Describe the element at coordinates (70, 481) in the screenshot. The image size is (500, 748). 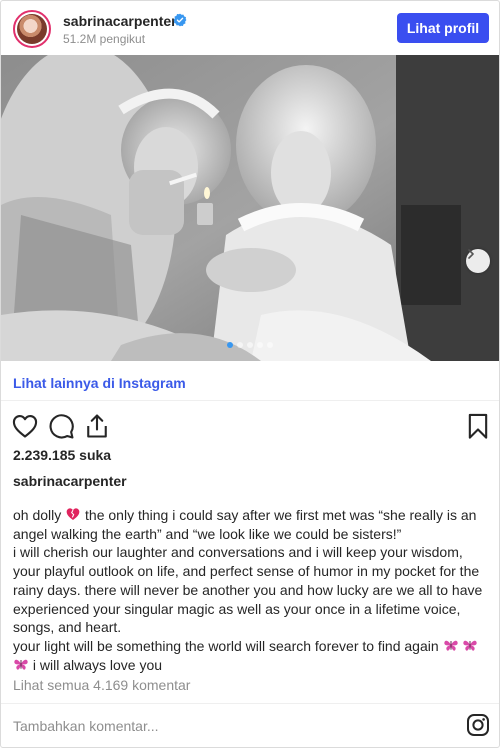
I see `caption-username: sabrinacarpenter` at that location.